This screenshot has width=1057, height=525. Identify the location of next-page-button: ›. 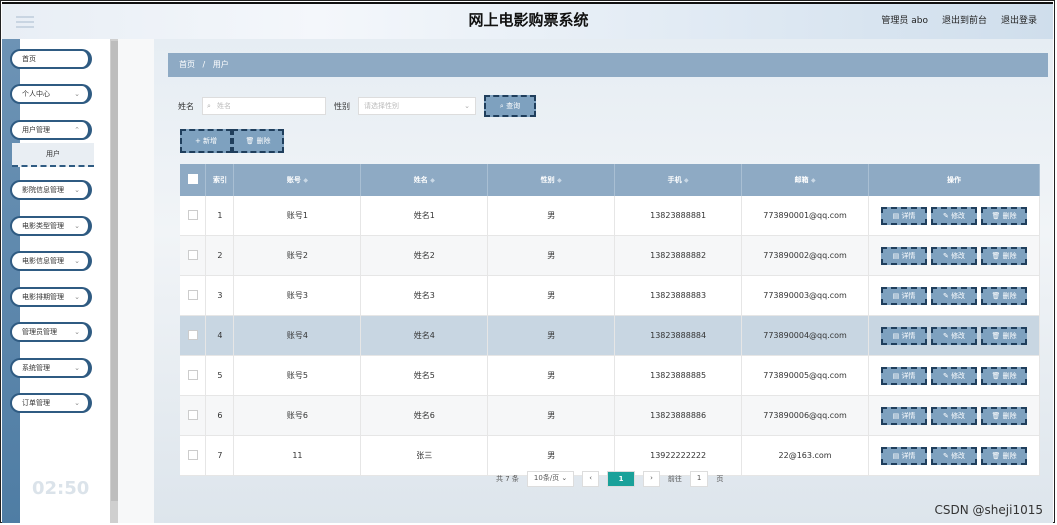
(651, 479).